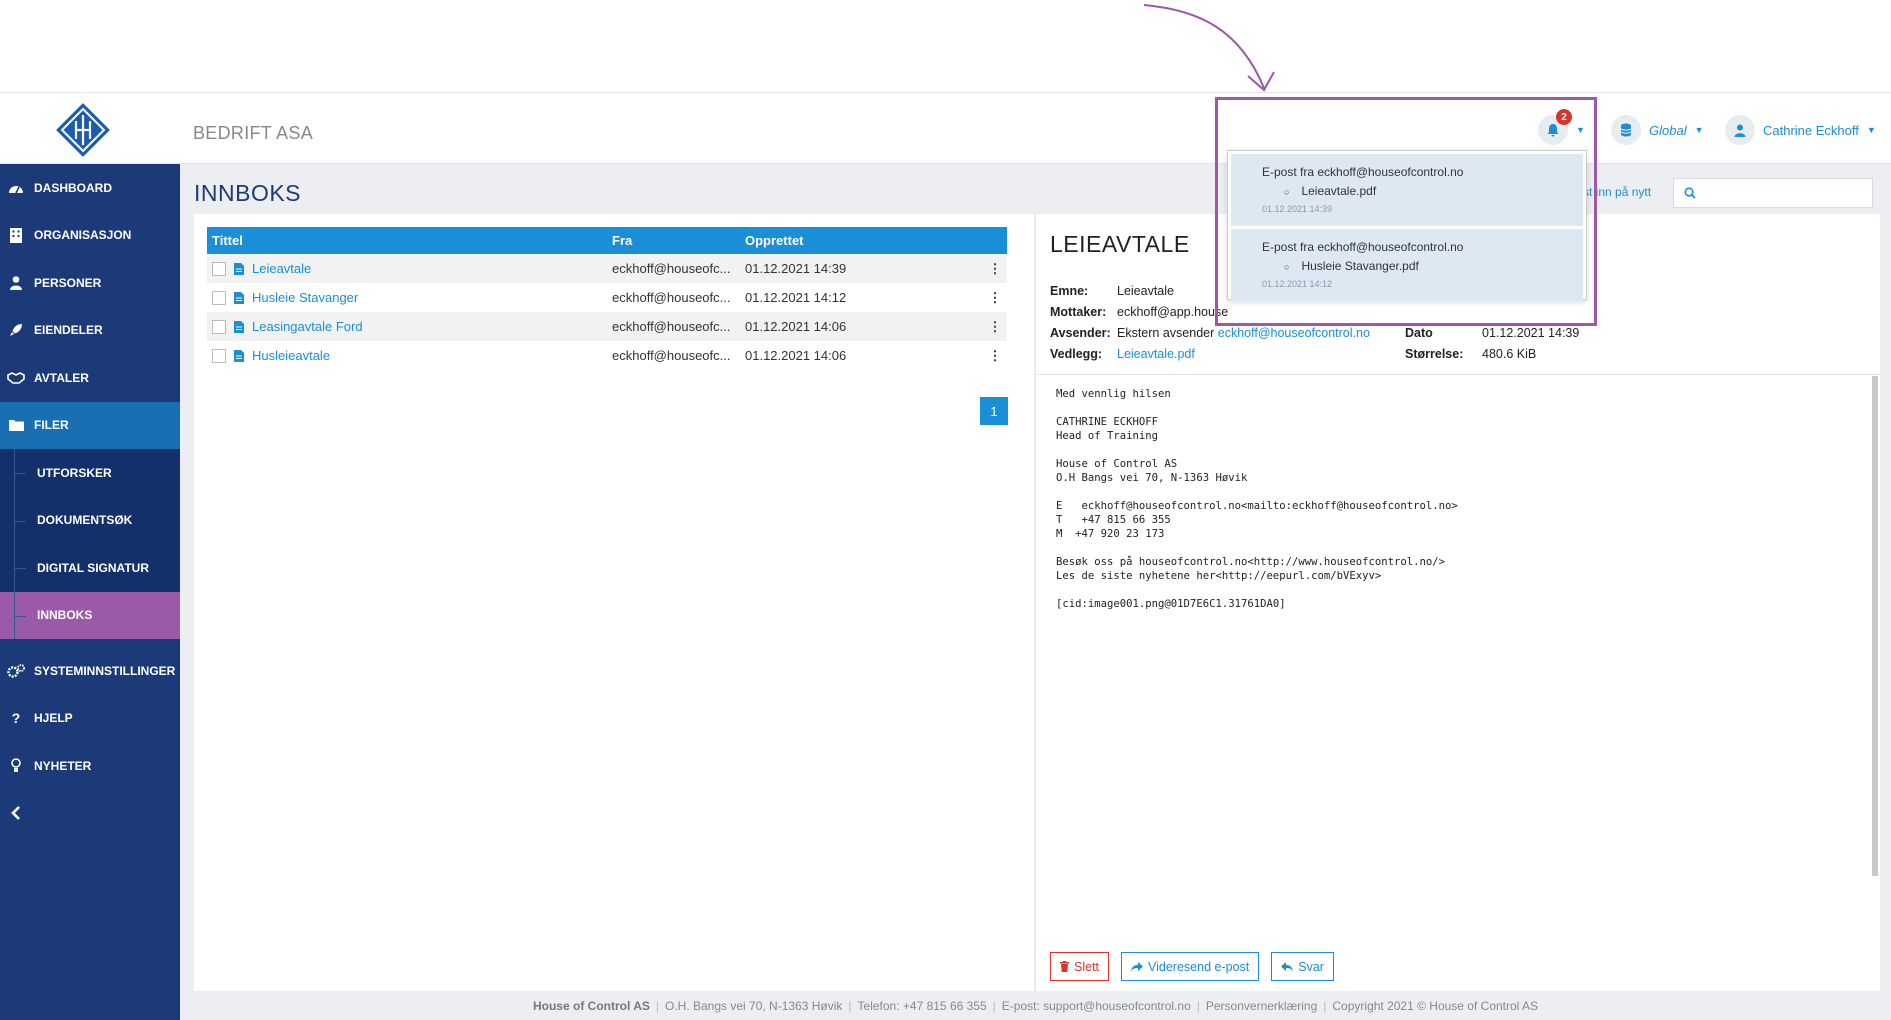 The width and height of the screenshot is (1891, 1020). I want to click on sidebar-item-label: PERSONER, so click(68, 282).